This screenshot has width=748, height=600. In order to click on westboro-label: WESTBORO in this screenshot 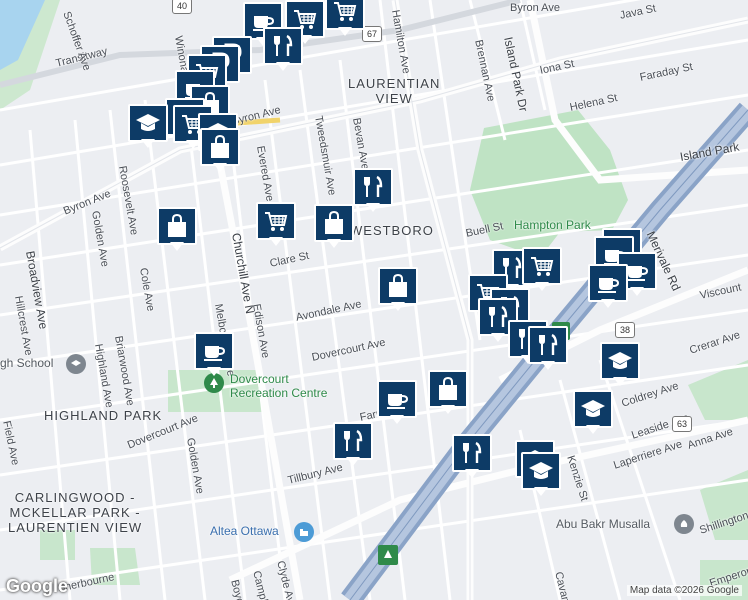, I will do `click(392, 230)`.